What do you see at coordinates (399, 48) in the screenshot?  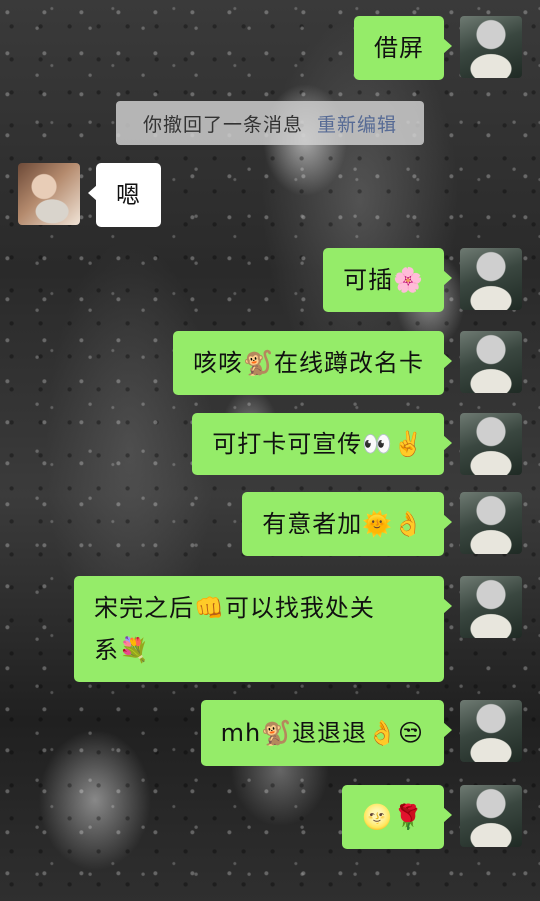 I see `message-text: 借屏` at bounding box center [399, 48].